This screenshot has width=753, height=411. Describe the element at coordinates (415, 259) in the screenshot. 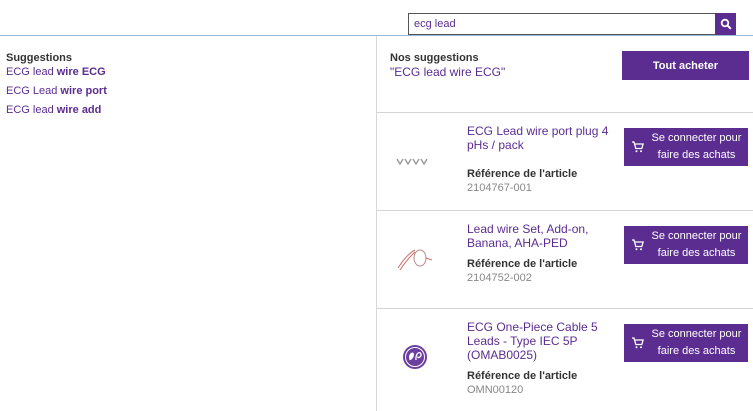

I see `lead-wire-set-image` at that location.